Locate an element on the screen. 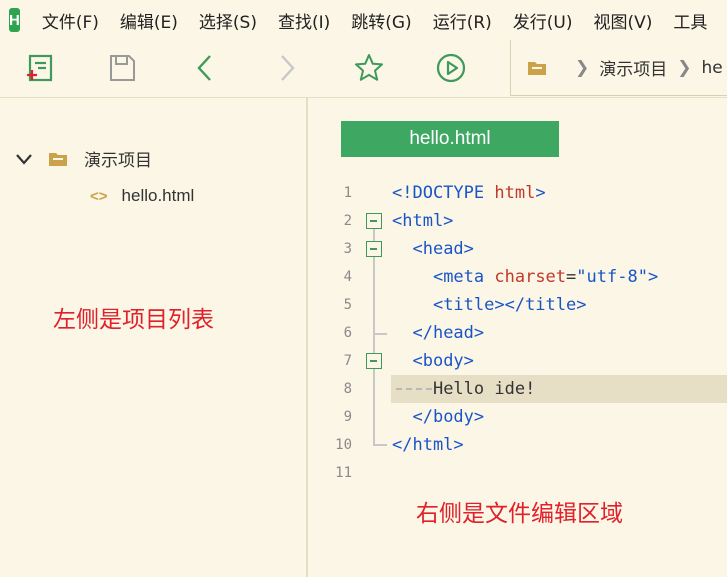  favorite-button is located at coordinates (369, 68).